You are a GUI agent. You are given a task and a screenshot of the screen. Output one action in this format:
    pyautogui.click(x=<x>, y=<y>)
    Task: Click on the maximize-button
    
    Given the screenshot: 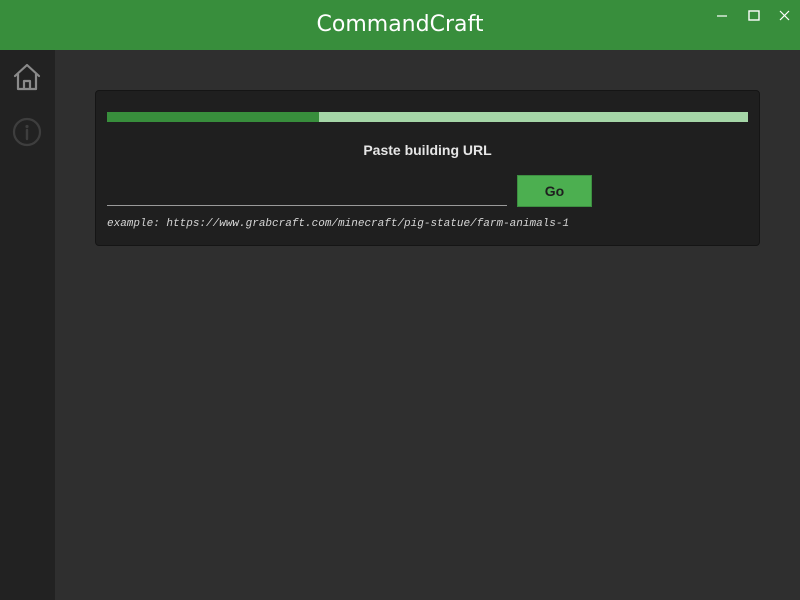 What is the action you would take?
    pyautogui.click(x=754, y=16)
    